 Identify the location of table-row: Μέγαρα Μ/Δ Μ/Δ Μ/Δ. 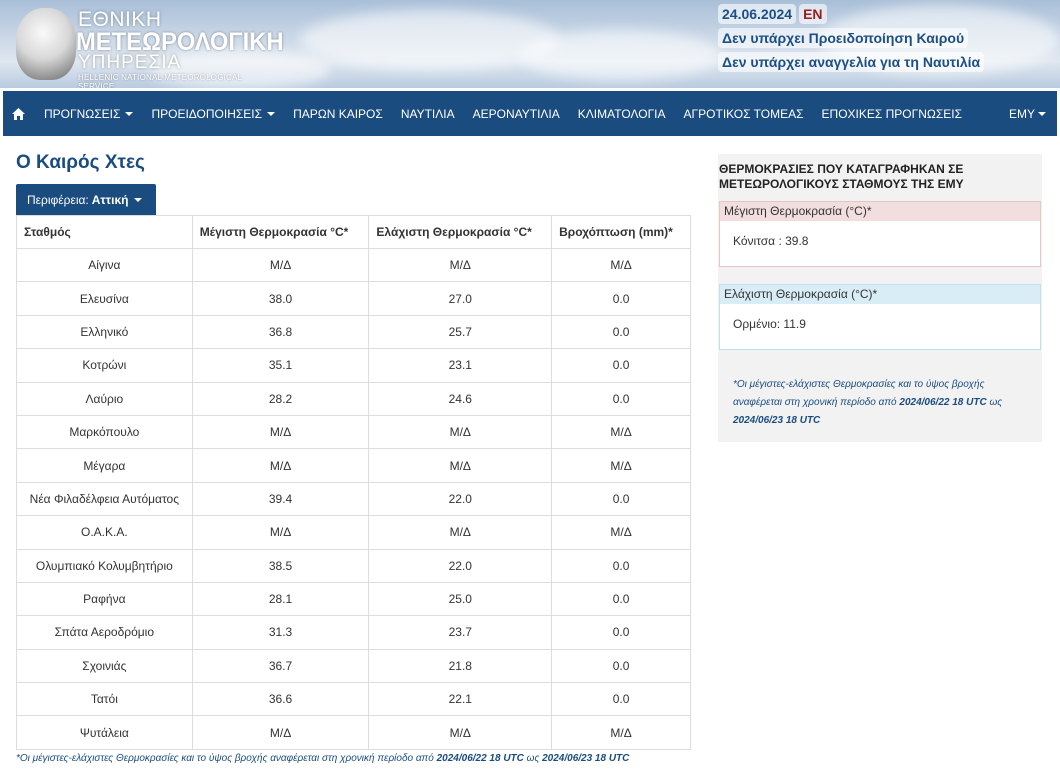
(353, 465).